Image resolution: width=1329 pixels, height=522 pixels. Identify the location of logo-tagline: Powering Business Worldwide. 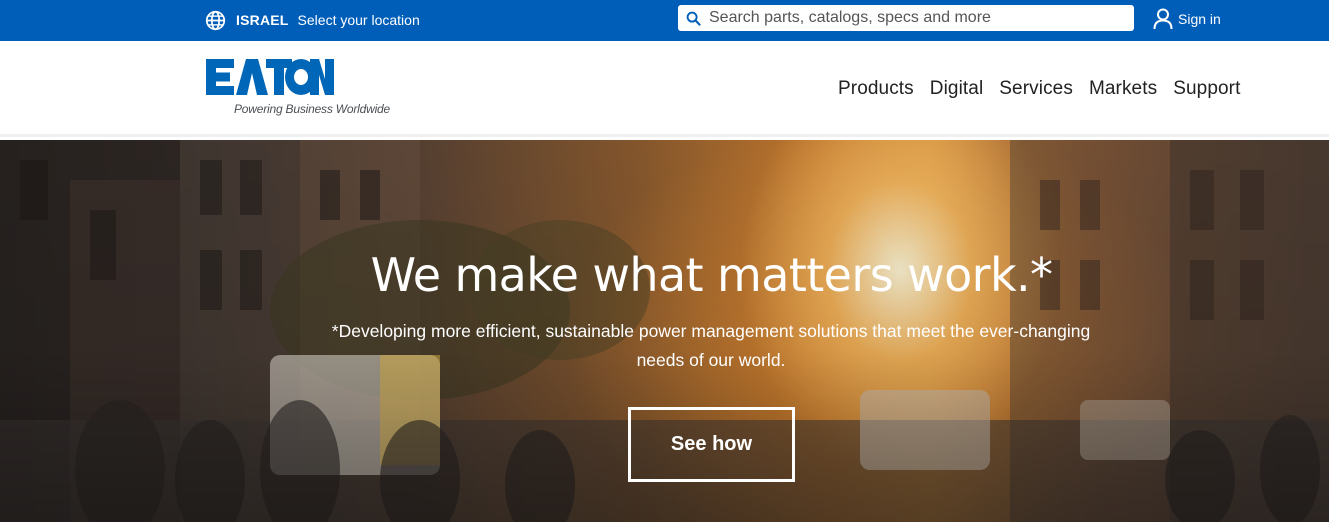
(312, 109).